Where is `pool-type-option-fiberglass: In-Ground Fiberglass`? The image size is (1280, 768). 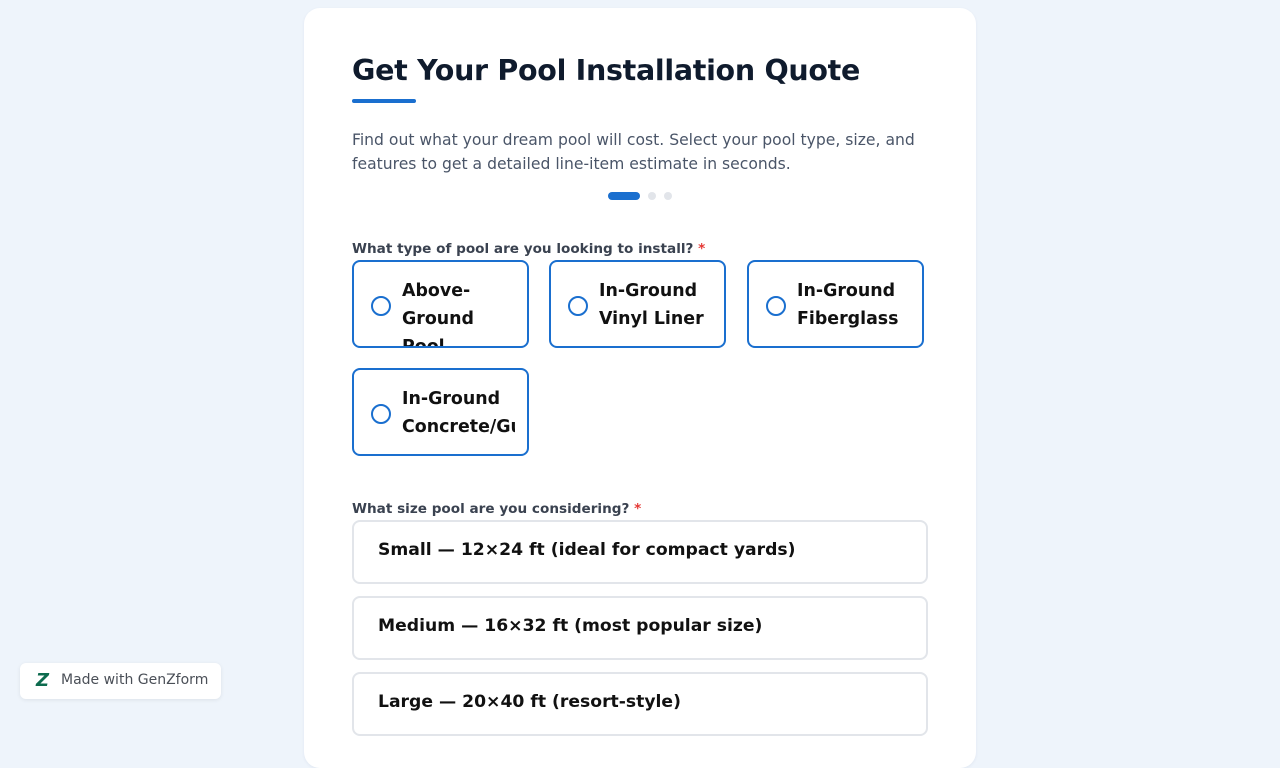 pool-type-option-fiberglass: In-Ground Fiberglass is located at coordinates (835, 304).